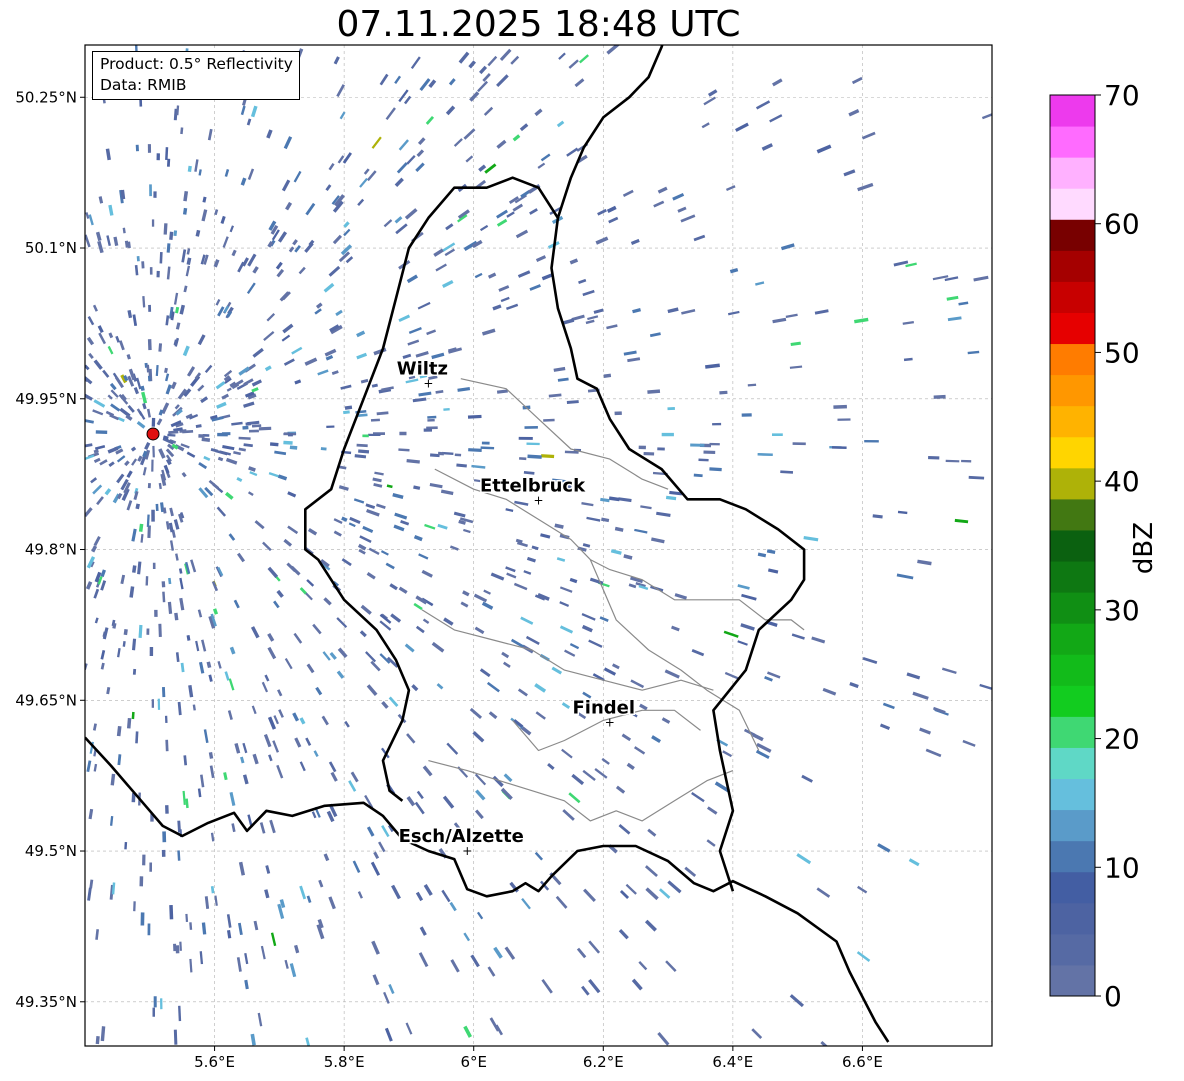 This screenshot has height=1081, width=1184. Describe the element at coordinates (1122, 224) in the screenshot. I see `colorbar-tick-label: 60` at that location.